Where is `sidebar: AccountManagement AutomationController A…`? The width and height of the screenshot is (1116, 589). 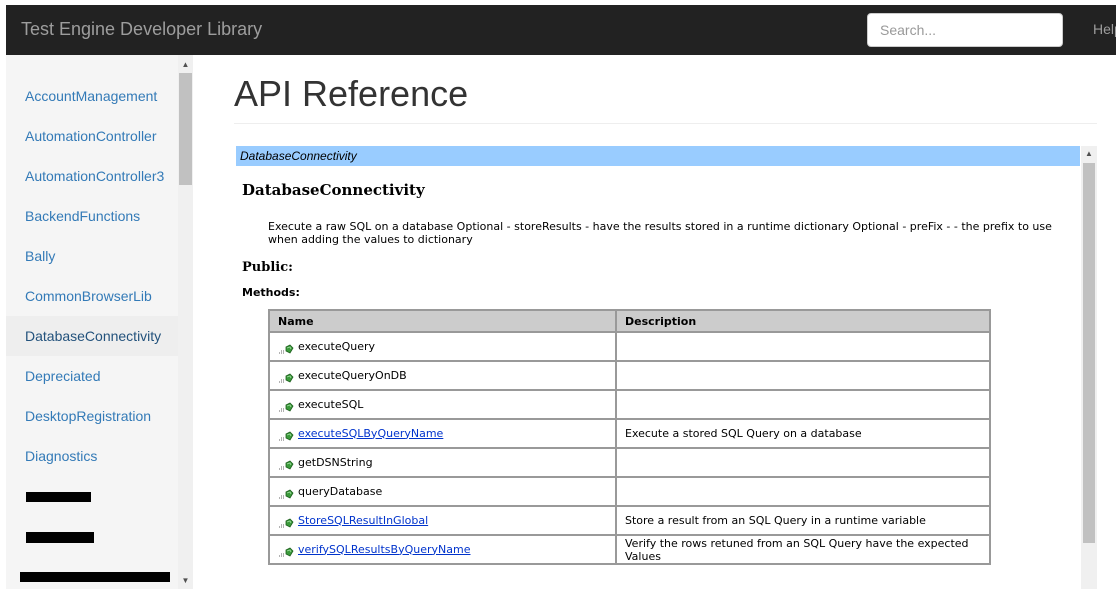 sidebar: AccountManagement AutomationController A… is located at coordinates (92, 322).